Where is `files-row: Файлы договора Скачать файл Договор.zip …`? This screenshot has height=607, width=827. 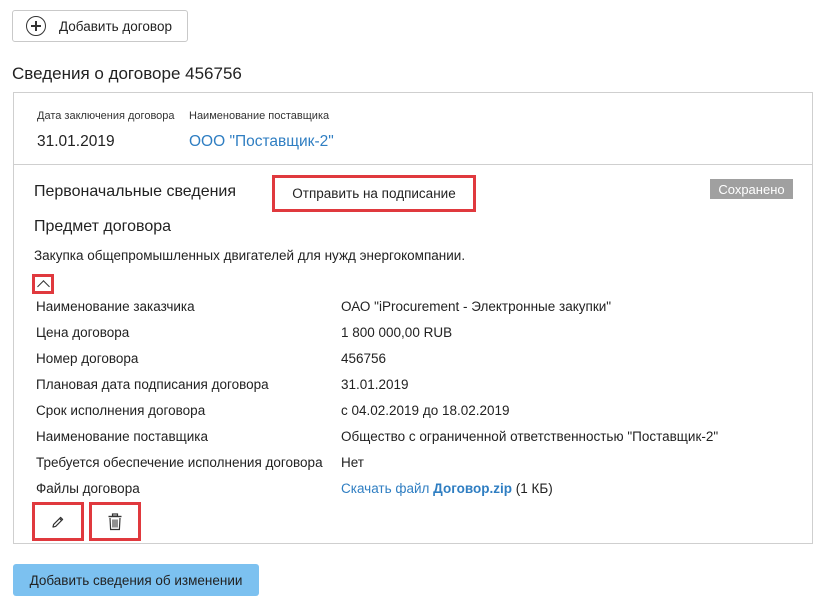 files-row: Файлы договора Скачать файл Договор.zip … is located at coordinates (416, 491).